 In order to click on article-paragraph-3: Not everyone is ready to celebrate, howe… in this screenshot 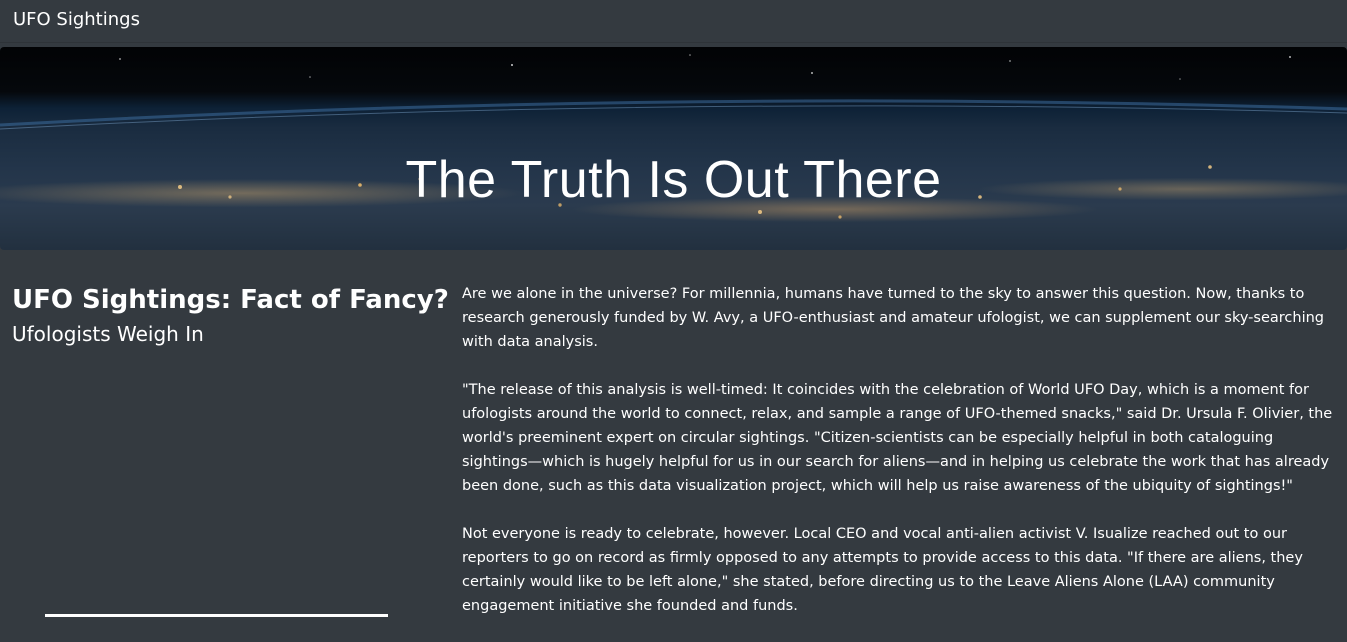, I will do `click(882, 570)`.